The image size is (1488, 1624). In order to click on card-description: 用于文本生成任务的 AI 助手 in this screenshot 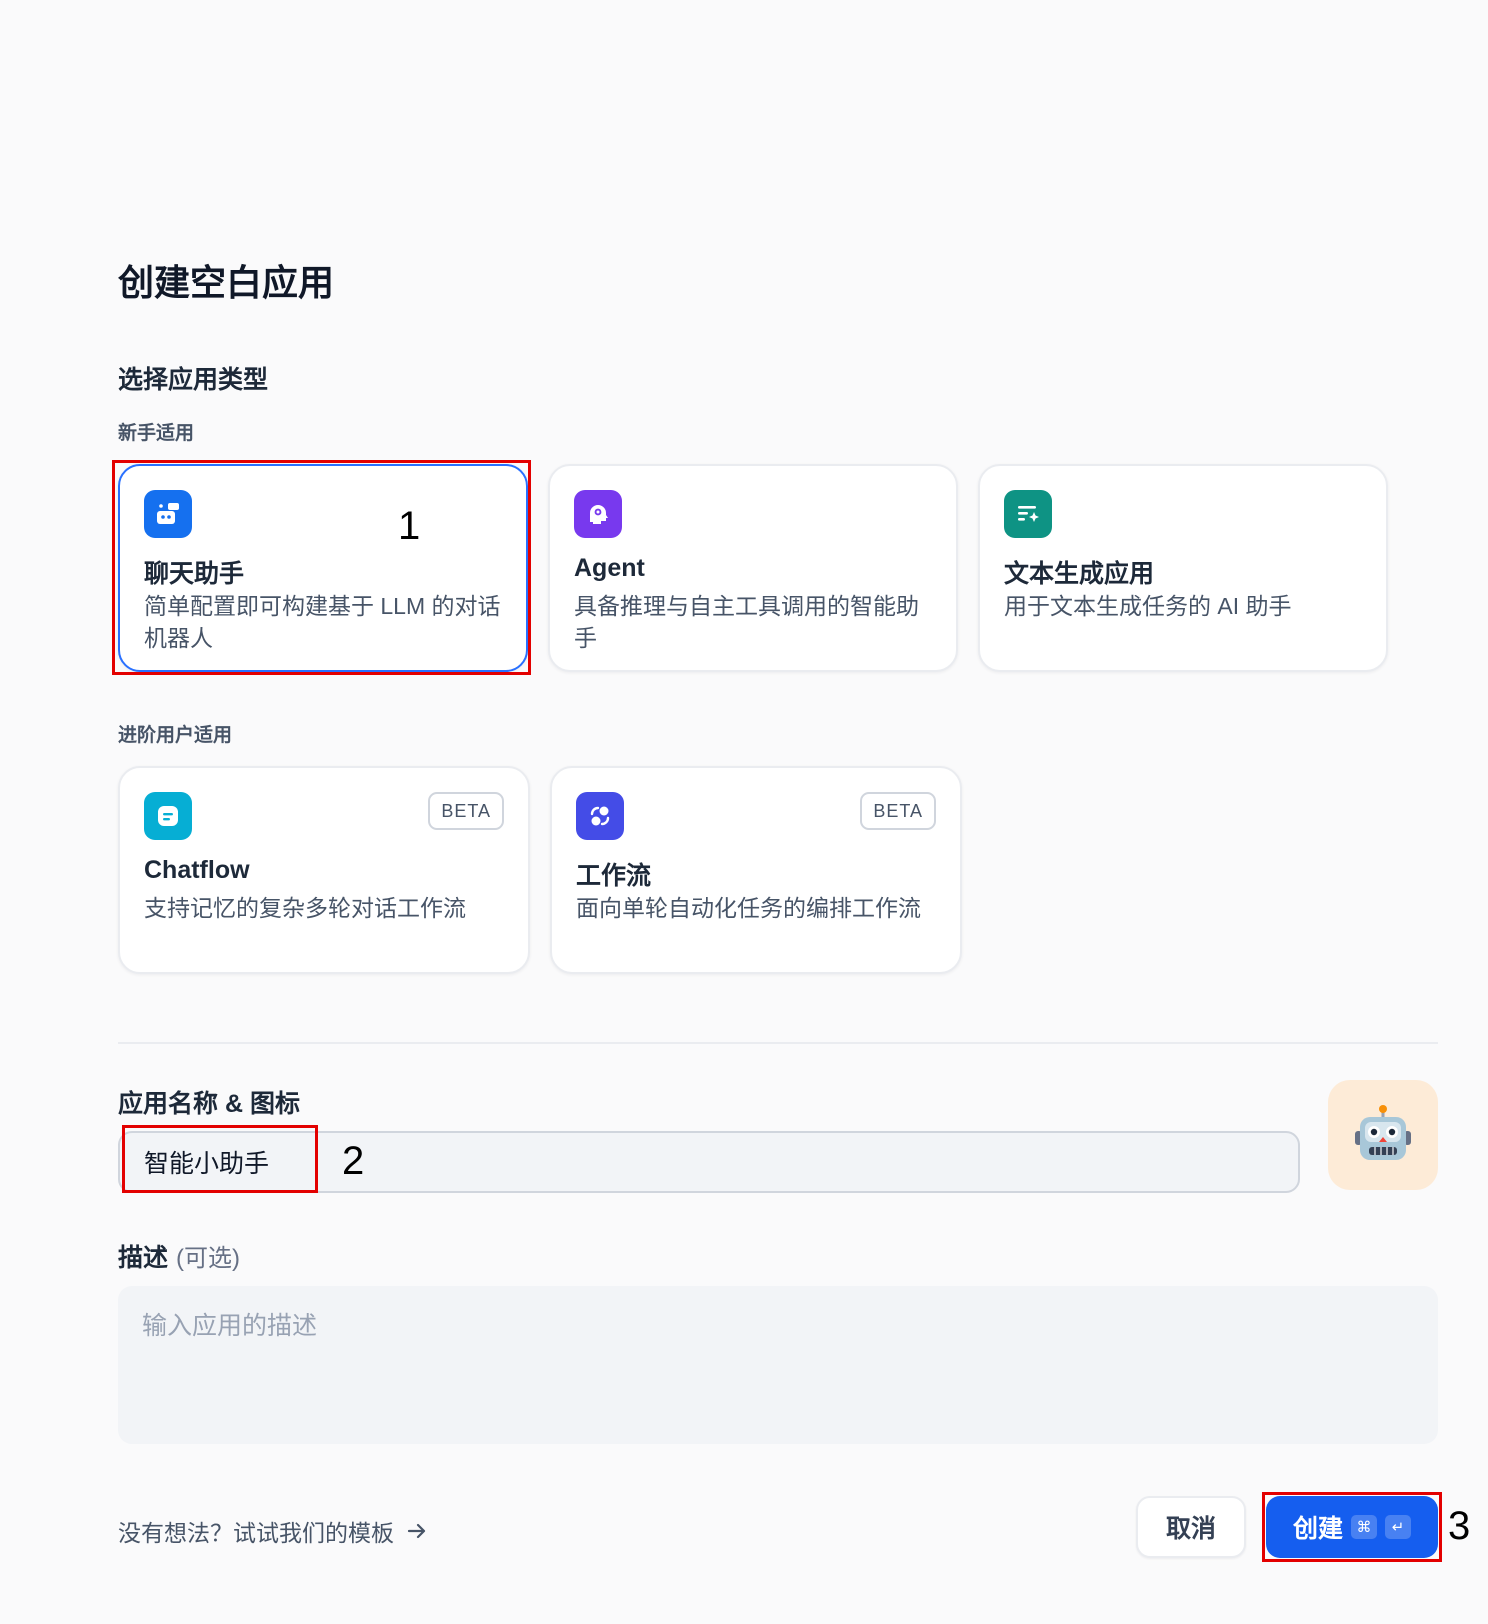, I will do `click(1148, 606)`.